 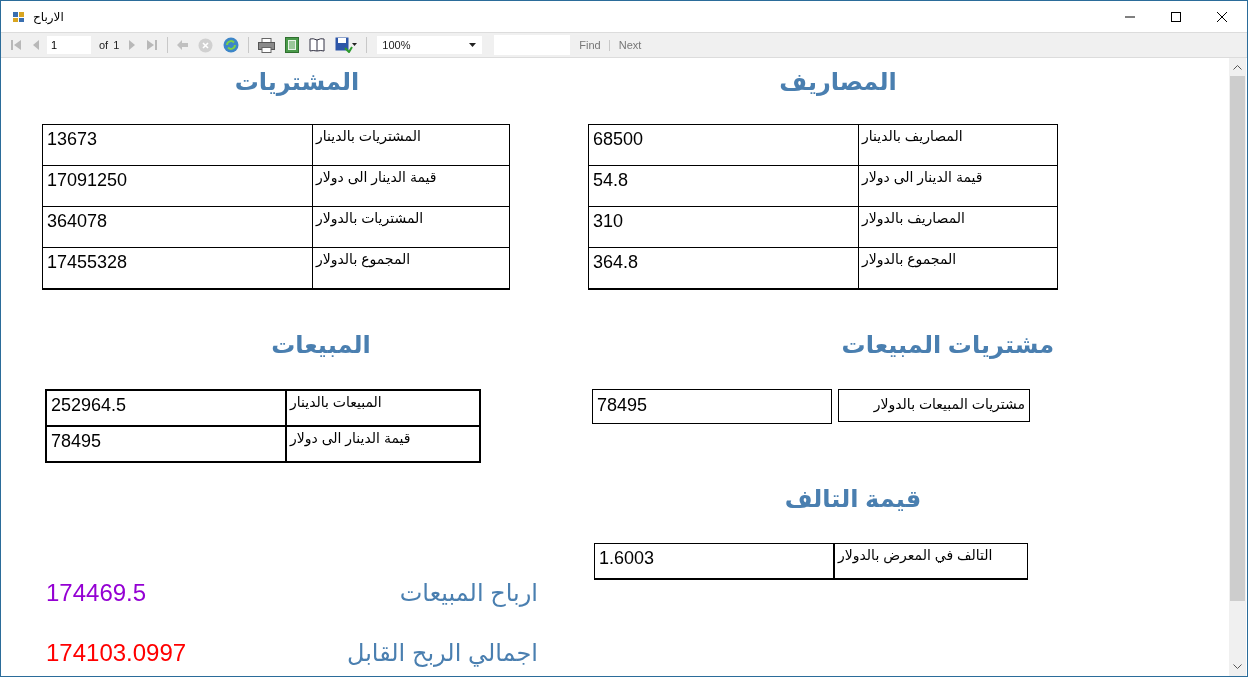 I want to click on value-cell: 78495, so click(x=167, y=444).